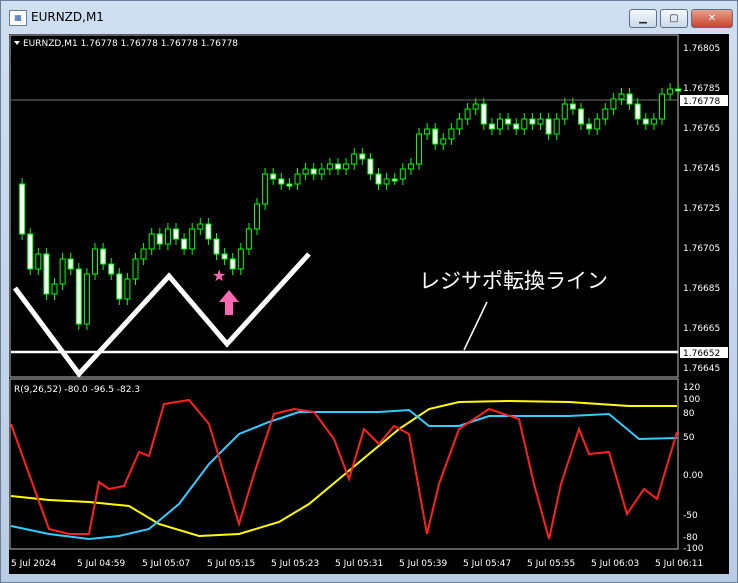 This screenshot has height=583, width=738. Describe the element at coordinates (219, 275) in the screenshot. I see `star-icon: ★` at that location.